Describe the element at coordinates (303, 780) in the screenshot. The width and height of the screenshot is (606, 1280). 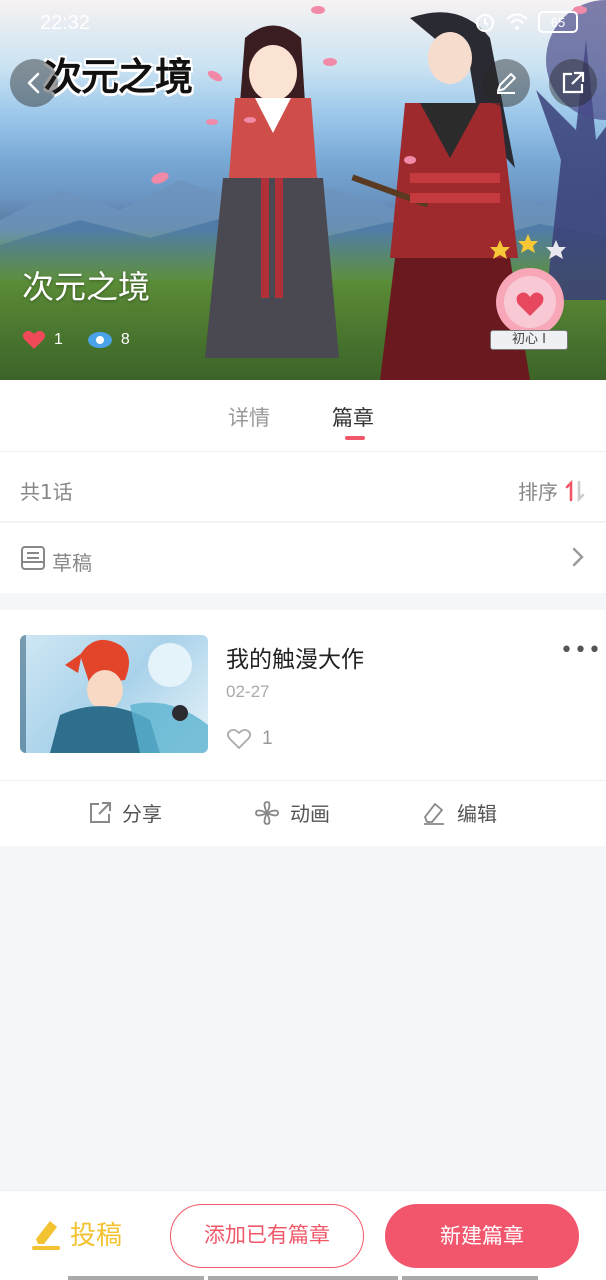
I see `divider` at that location.